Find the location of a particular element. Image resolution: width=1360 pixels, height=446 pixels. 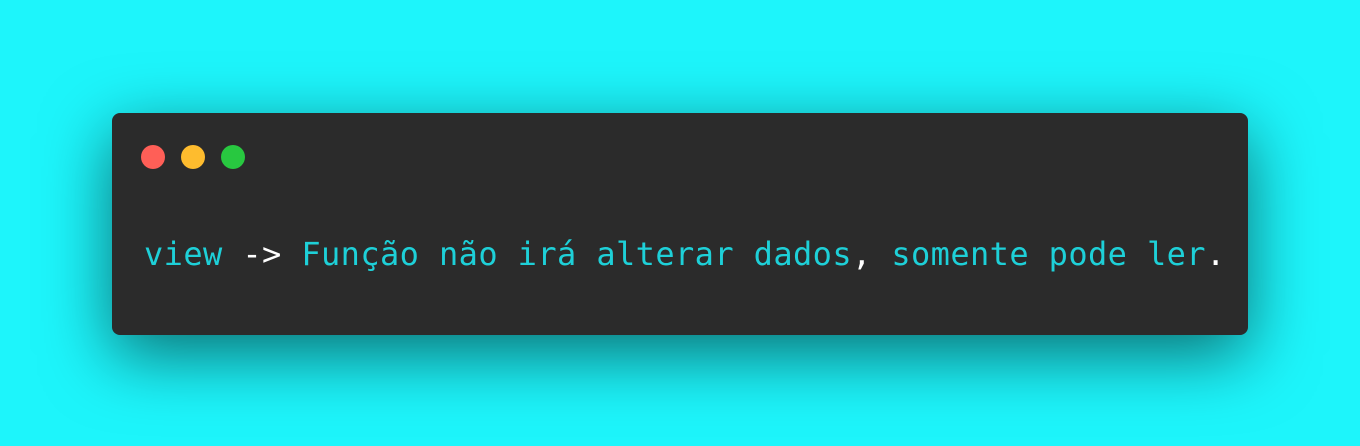

code-arrow: -> is located at coordinates (262, 254).